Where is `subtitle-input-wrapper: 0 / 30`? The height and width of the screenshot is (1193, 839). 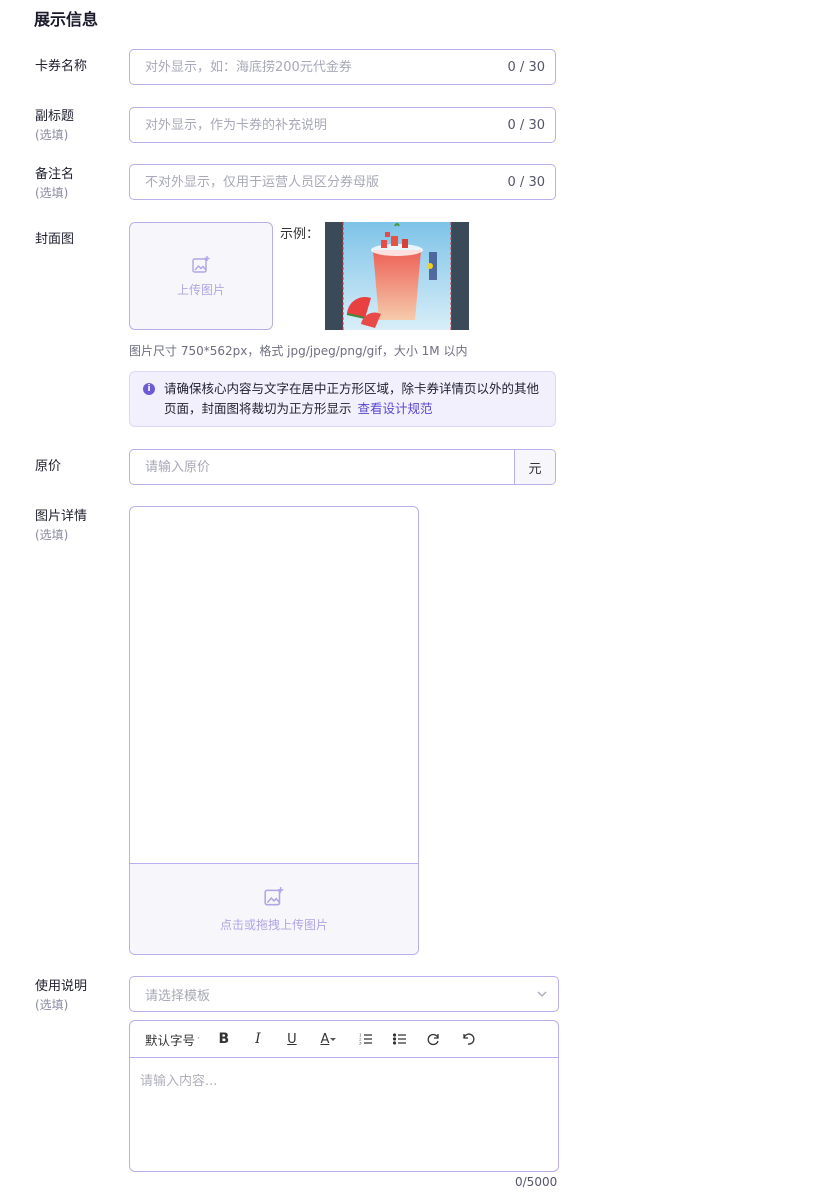 subtitle-input-wrapper: 0 / 30 is located at coordinates (342, 125).